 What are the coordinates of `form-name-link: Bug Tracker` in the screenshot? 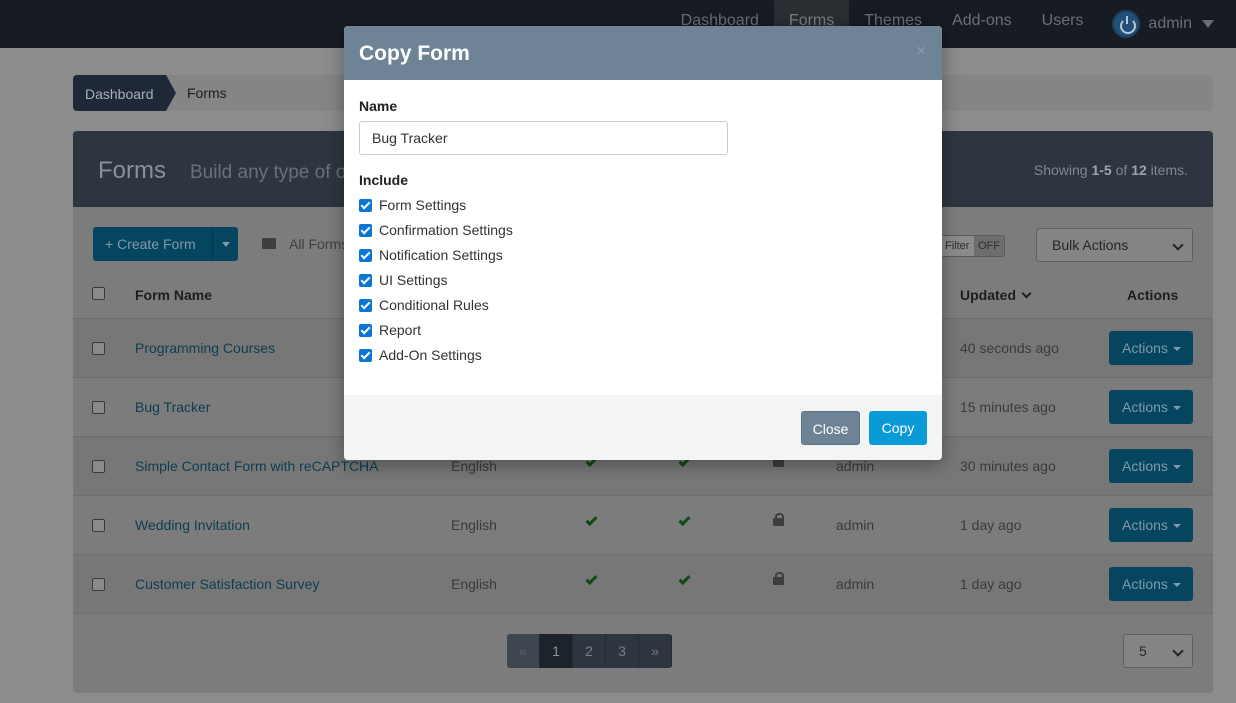 It's located at (172, 407).